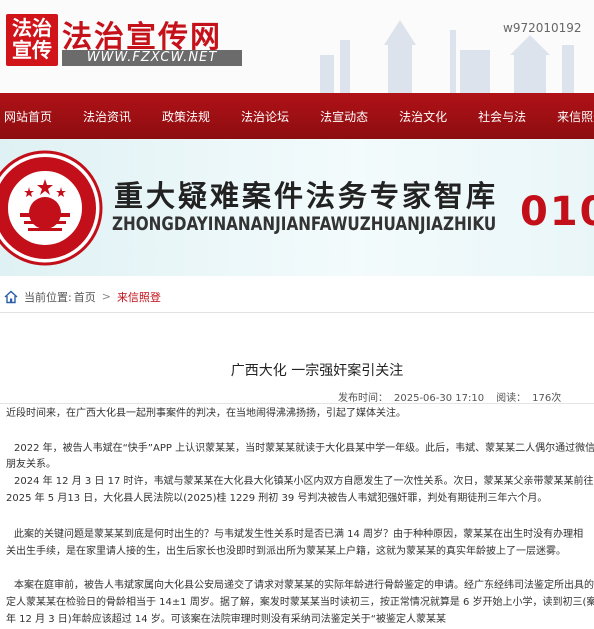 The image size is (594, 629). What do you see at coordinates (186, 116) in the screenshot?
I see `nav-item-policy: 政策法规` at bounding box center [186, 116].